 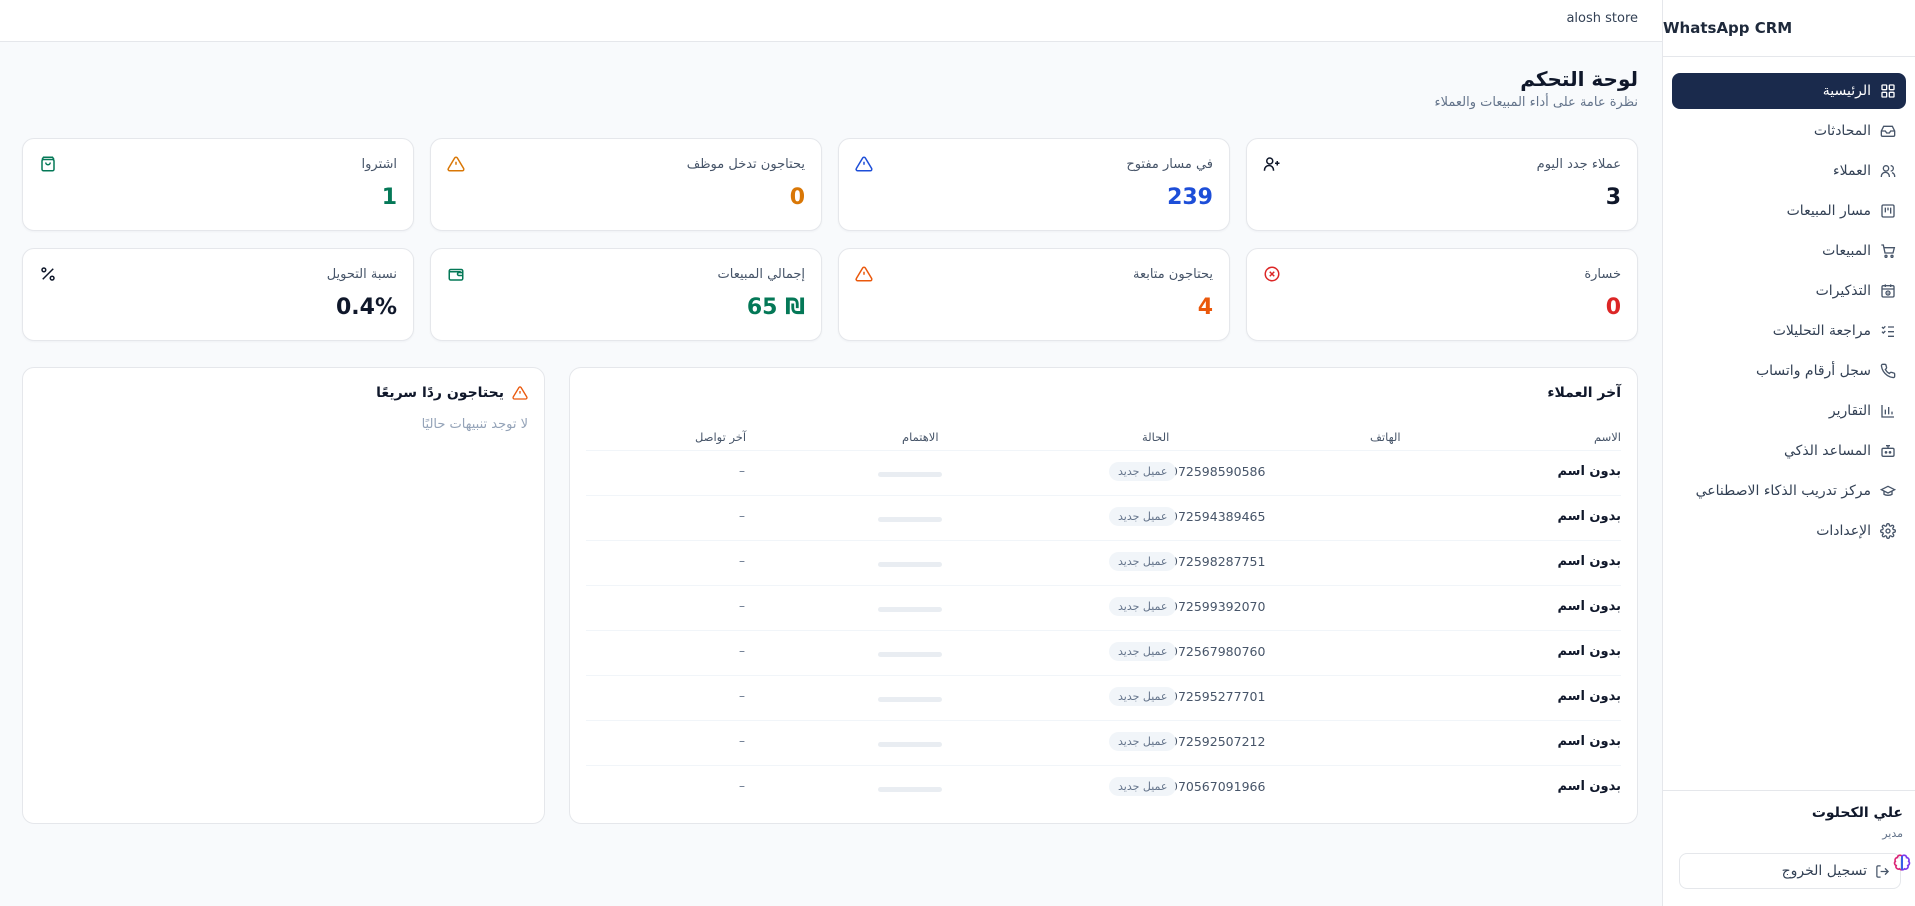 I want to click on sidebar-item-sales-pipeline: مسار المبيعات, so click(x=1789, y=211).